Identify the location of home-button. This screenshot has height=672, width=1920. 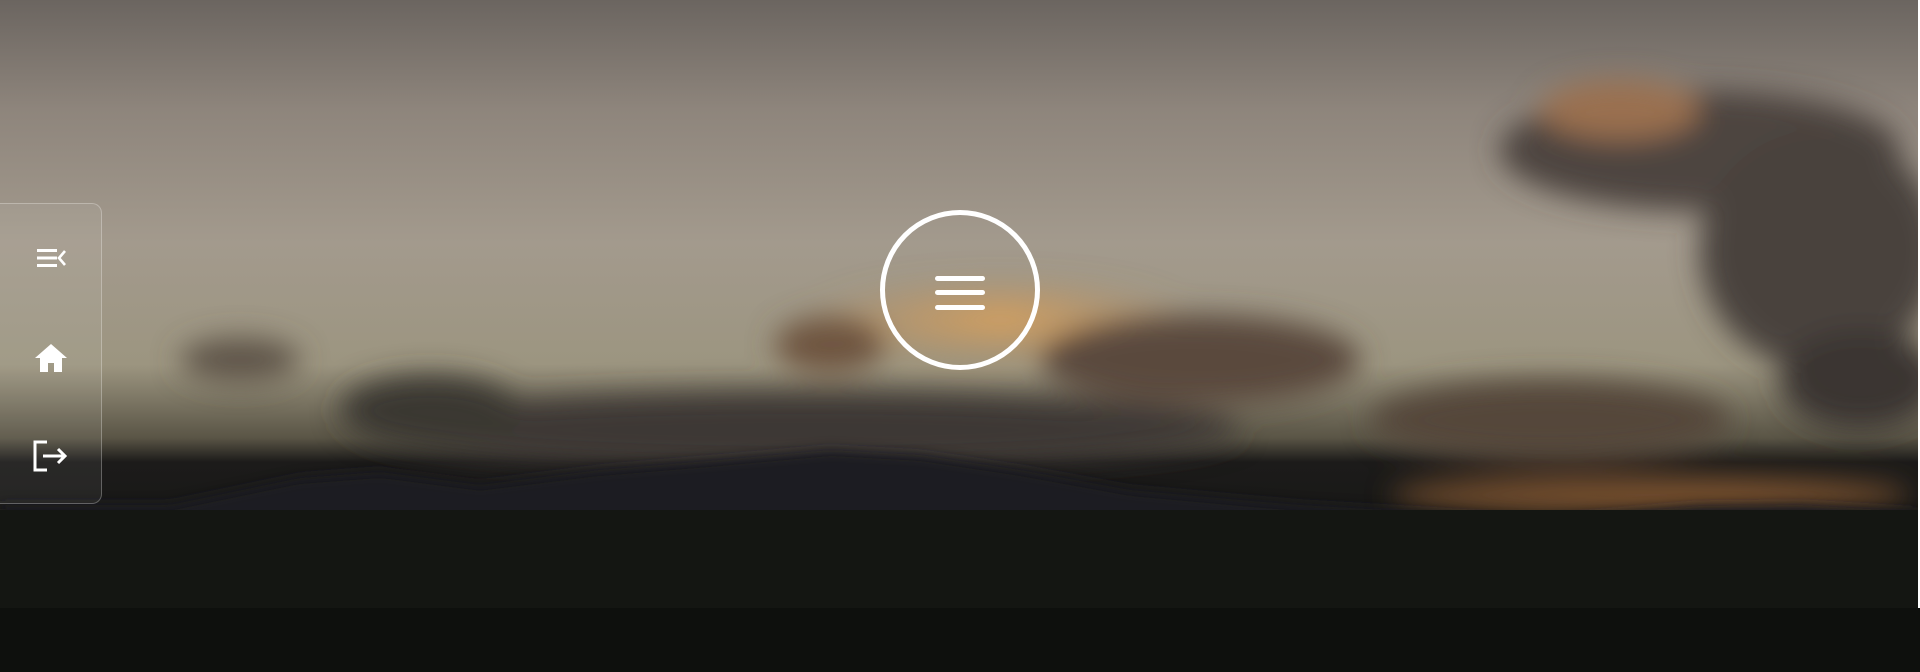
(51, 358).